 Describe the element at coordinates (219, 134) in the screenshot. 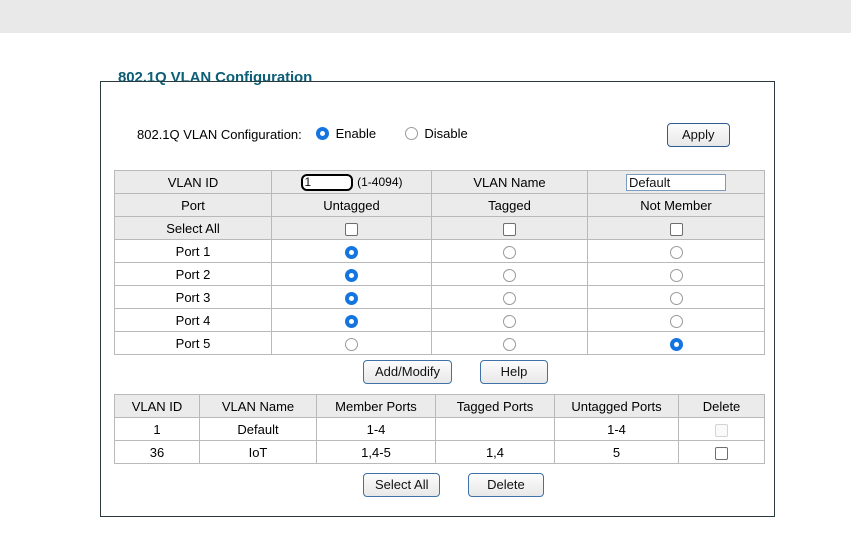

I see `vlan-enable-label: 802.1Q VLAN Configuration:` at that location.